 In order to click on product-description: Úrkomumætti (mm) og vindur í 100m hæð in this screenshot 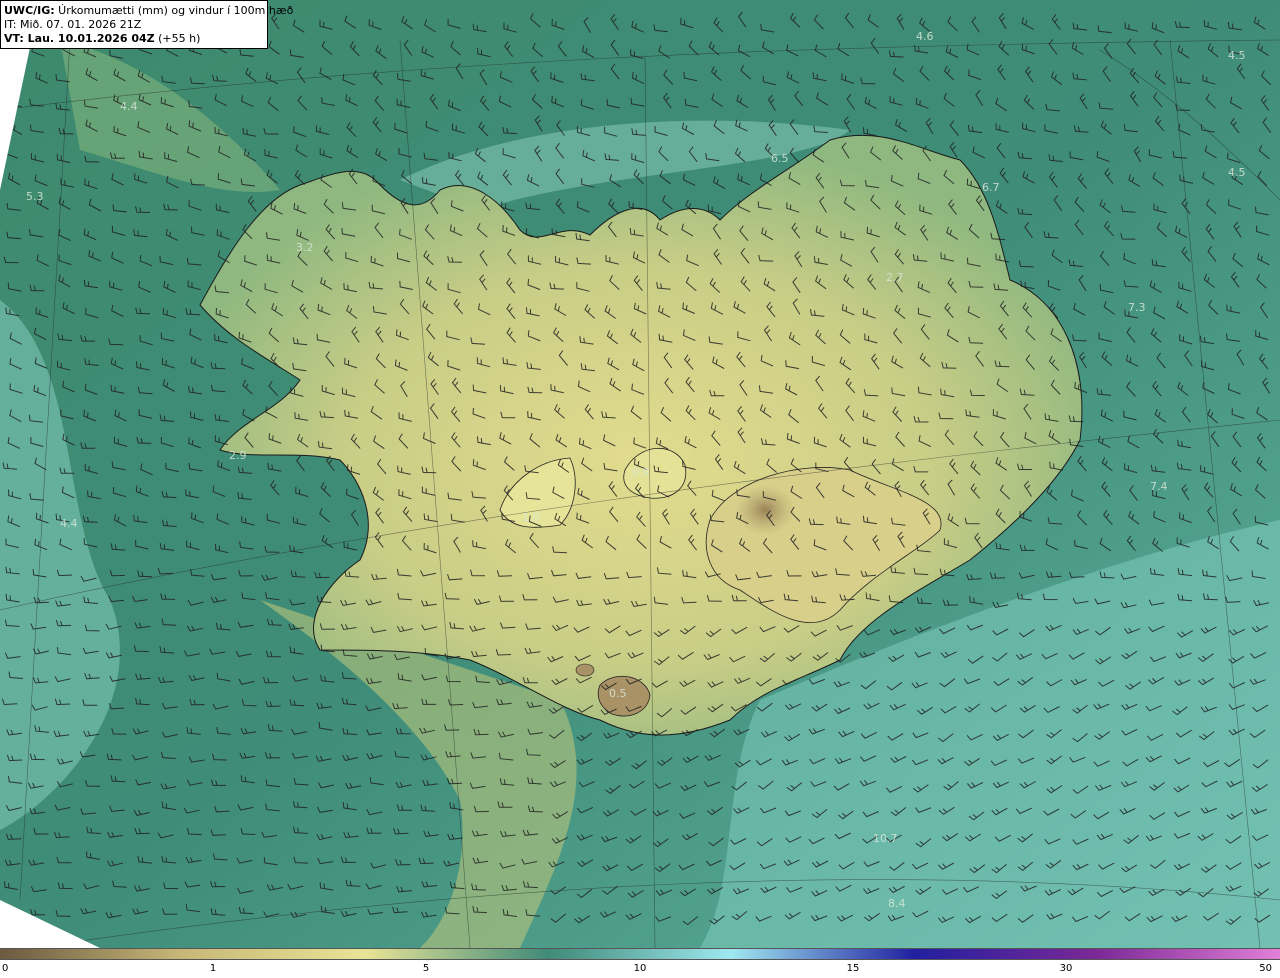, I will do `click(174, 10)`.